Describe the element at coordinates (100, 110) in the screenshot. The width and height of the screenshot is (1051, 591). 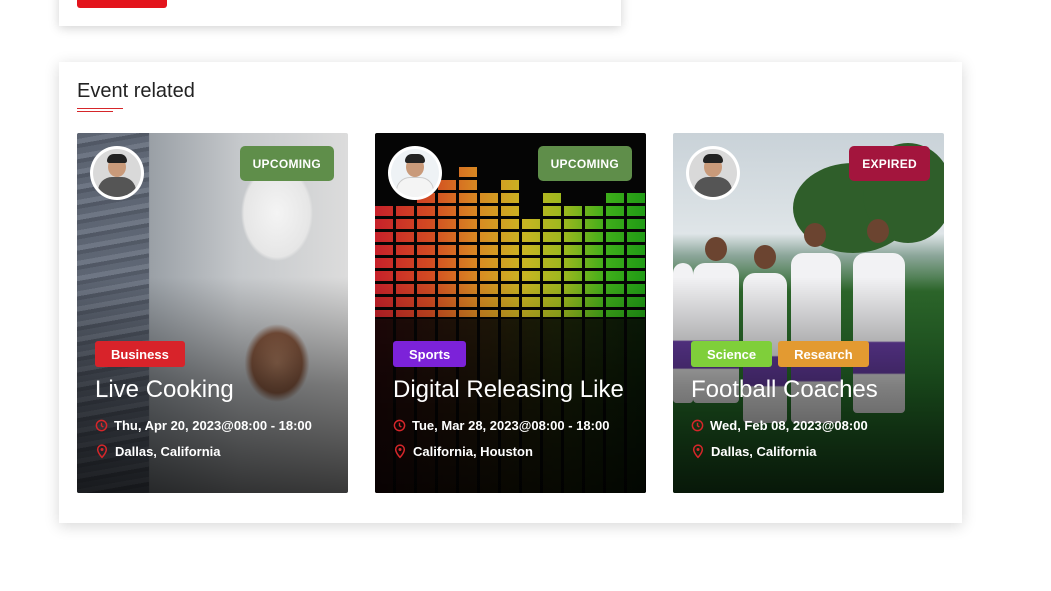
I see `title-underline` at that location.